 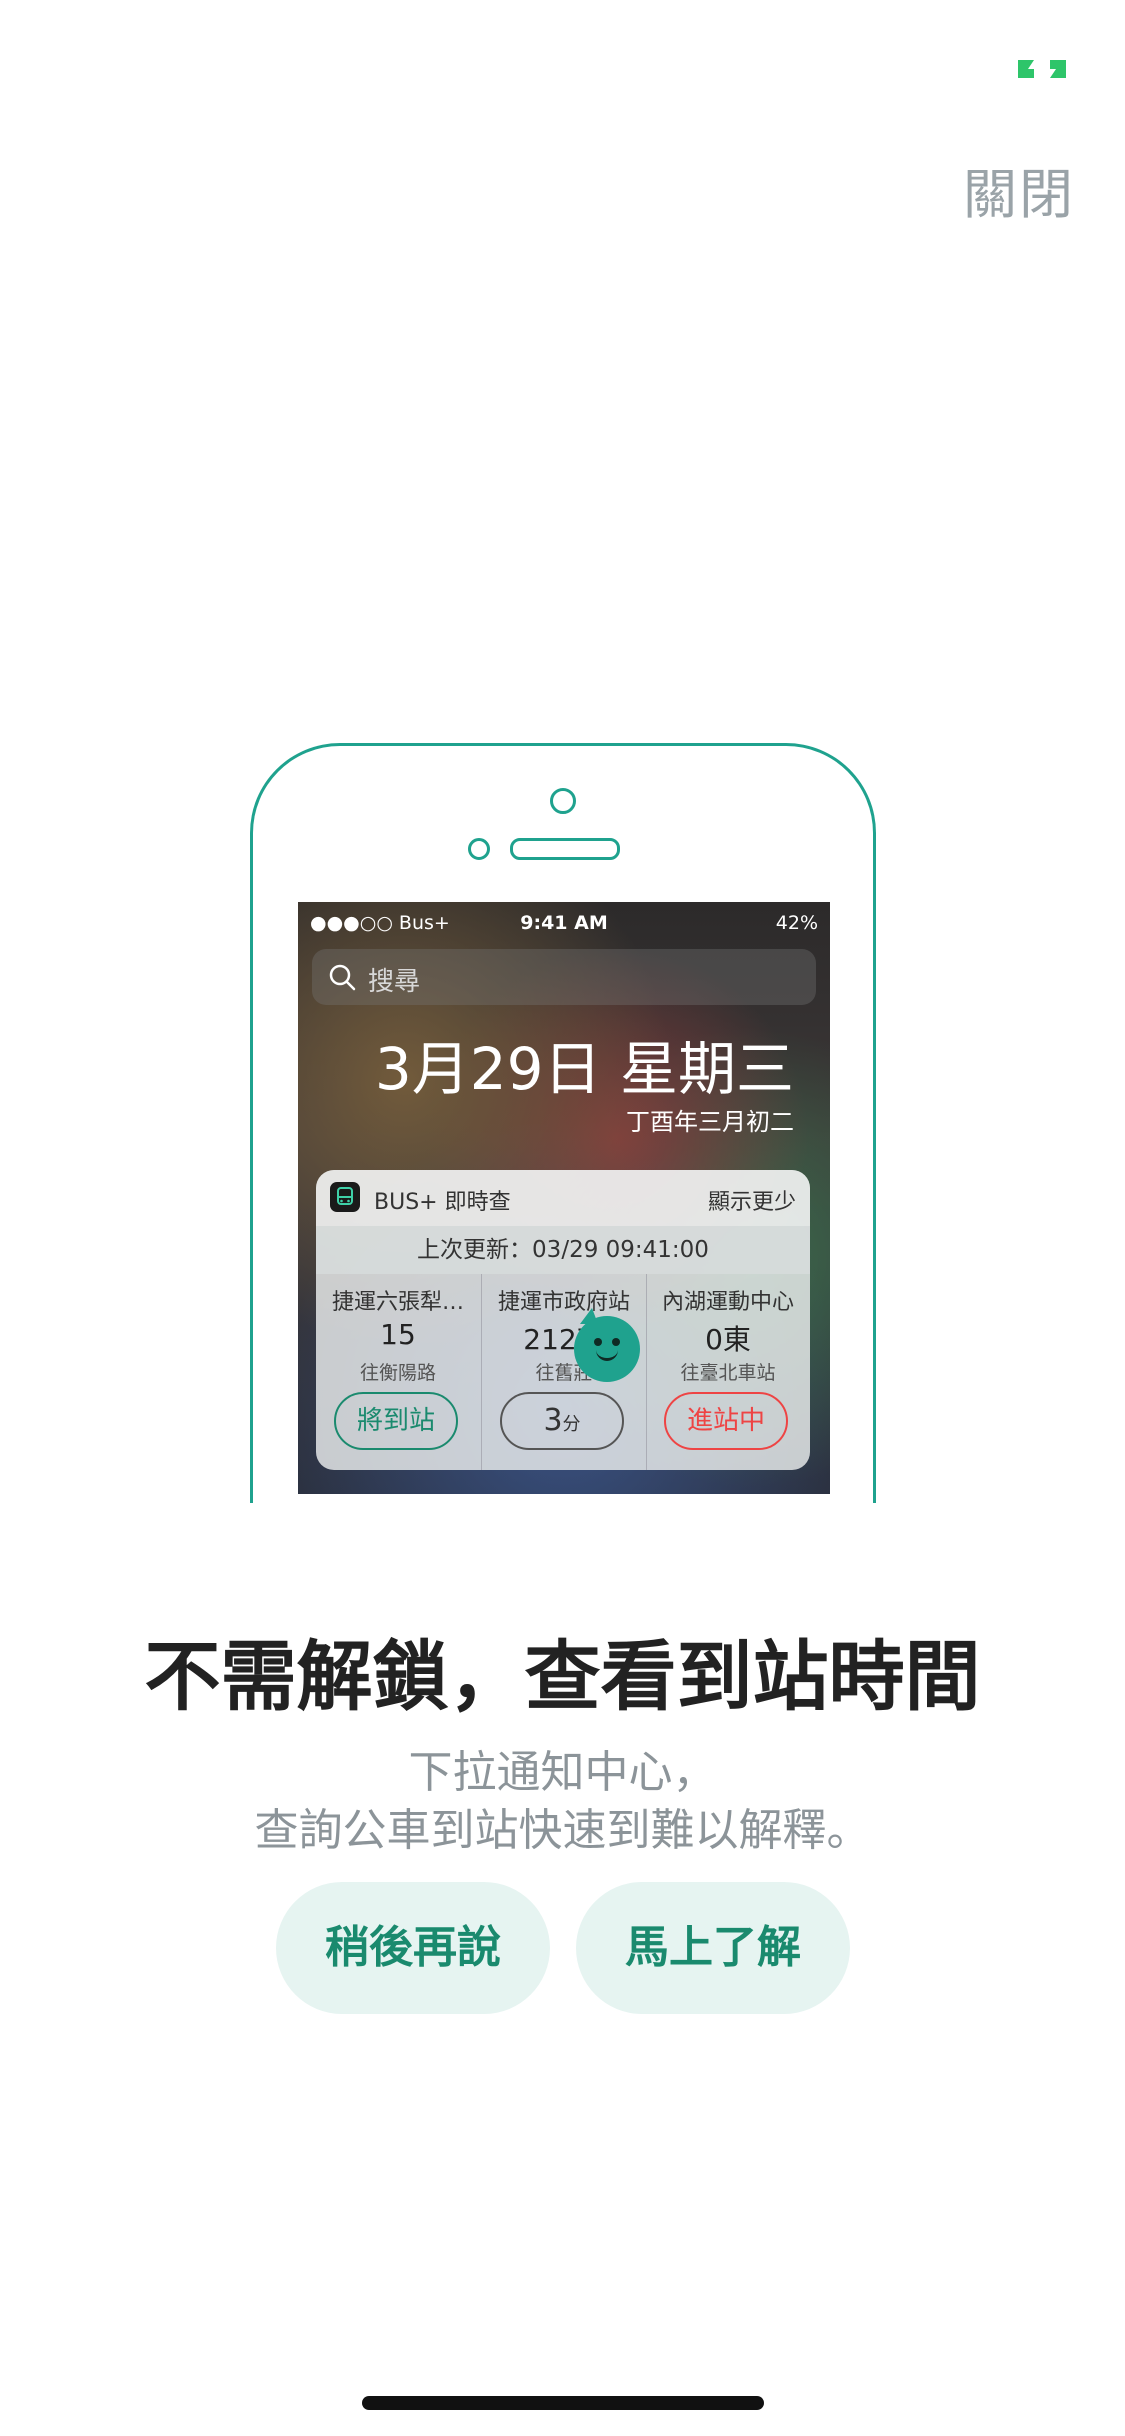 I want to click on lock-screen-date: 3月29日 星期三, so click(x=584, y=1069).